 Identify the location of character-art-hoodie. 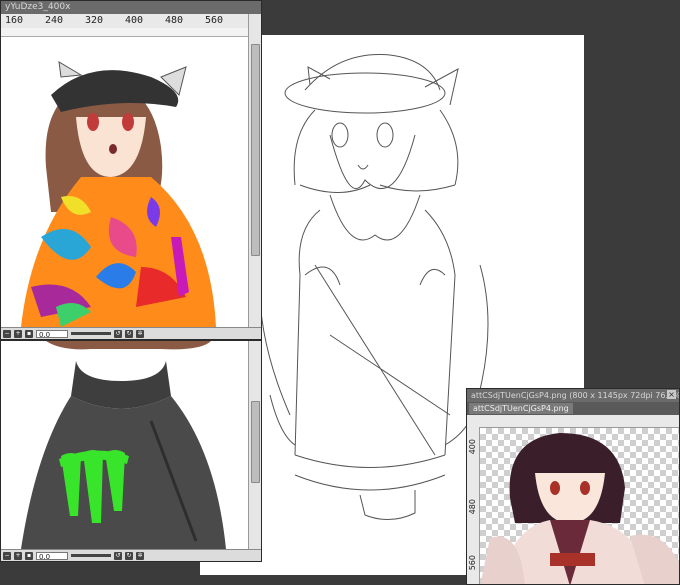
(123, 445).